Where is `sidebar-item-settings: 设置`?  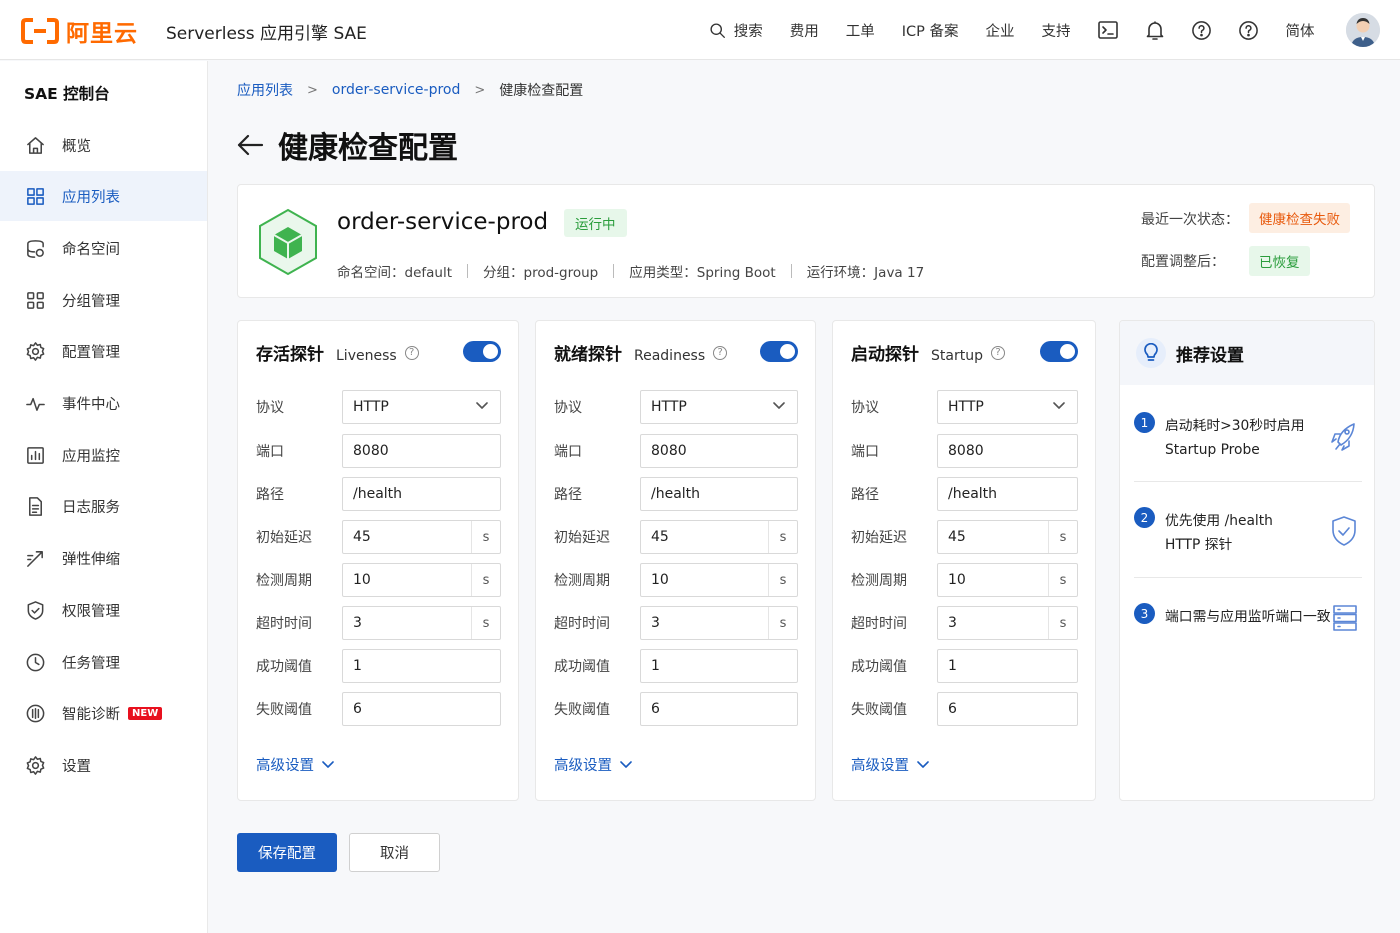
sidebar-item-settings: 设置 is located at coordinates (103, 765).